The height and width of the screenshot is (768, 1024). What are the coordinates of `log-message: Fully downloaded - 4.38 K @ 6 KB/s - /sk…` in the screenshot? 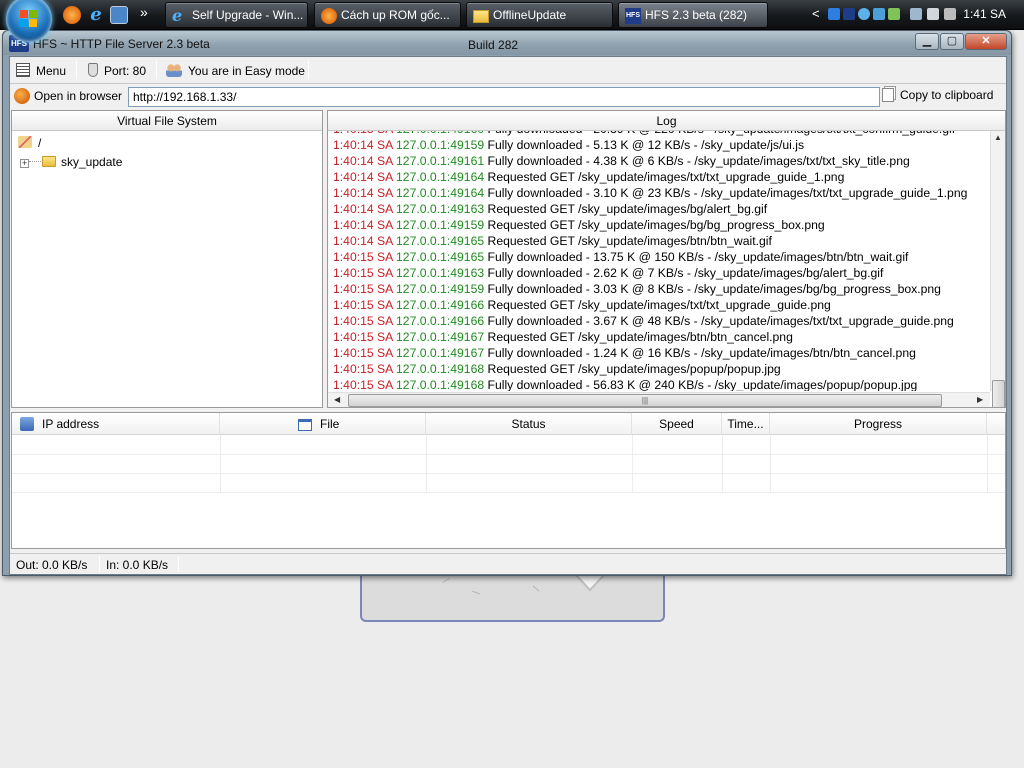 It's located at (698, 161).